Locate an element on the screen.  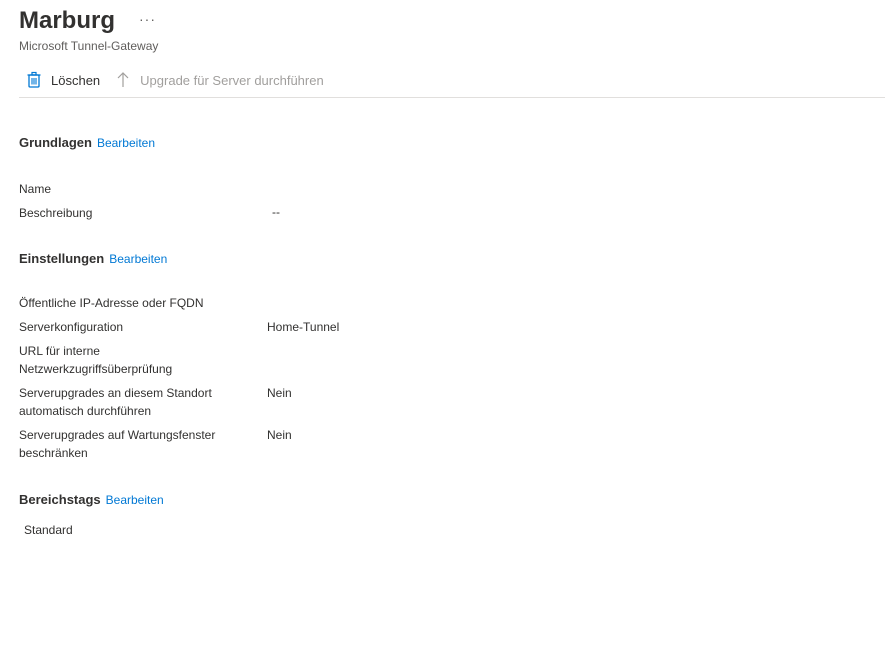
auto-upgrade-label-line2: automatisch durchführen is located at coordinates (85, 411).